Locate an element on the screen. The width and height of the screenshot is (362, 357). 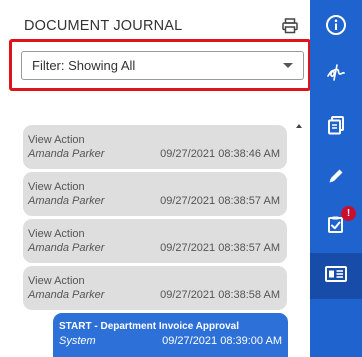
alert-badge: ! is located at coordinates (348, 213).